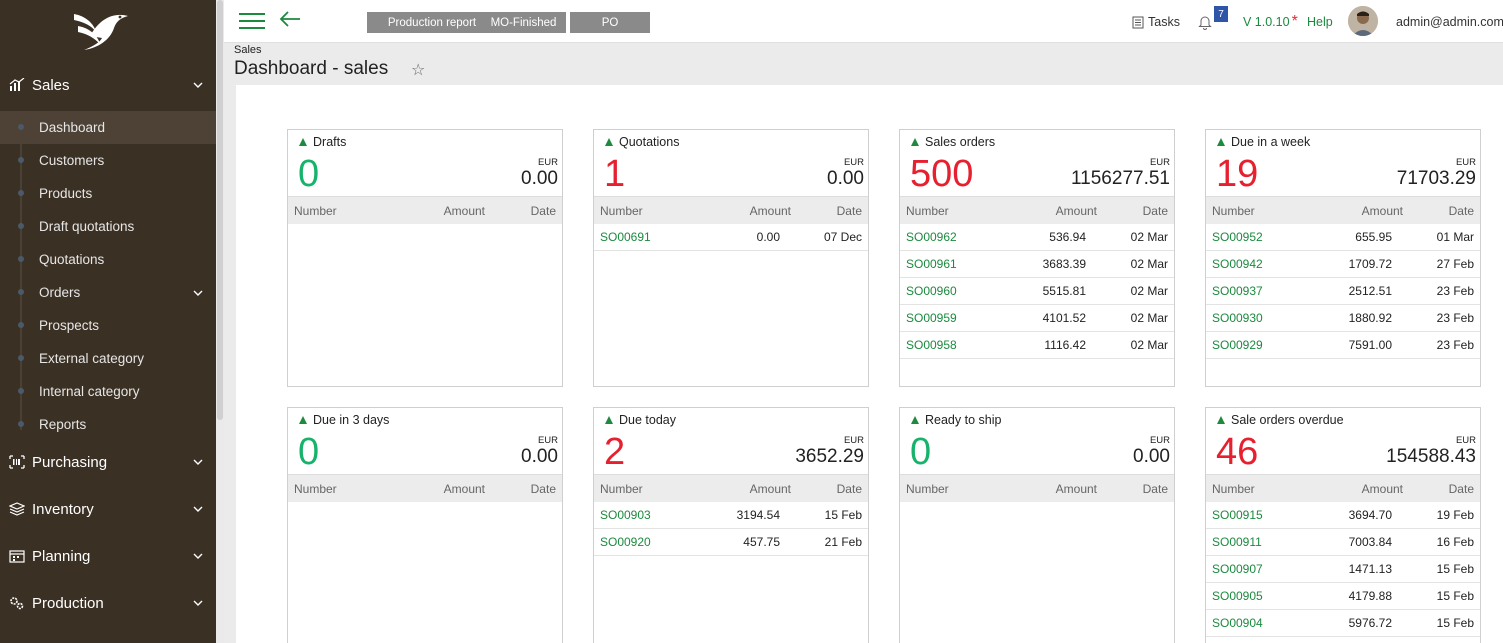 This screenshot has width=1503, height=643. Describe the element at coordinates (322, 142) in the screenshot. I see `card-title: Drafts` at that location.